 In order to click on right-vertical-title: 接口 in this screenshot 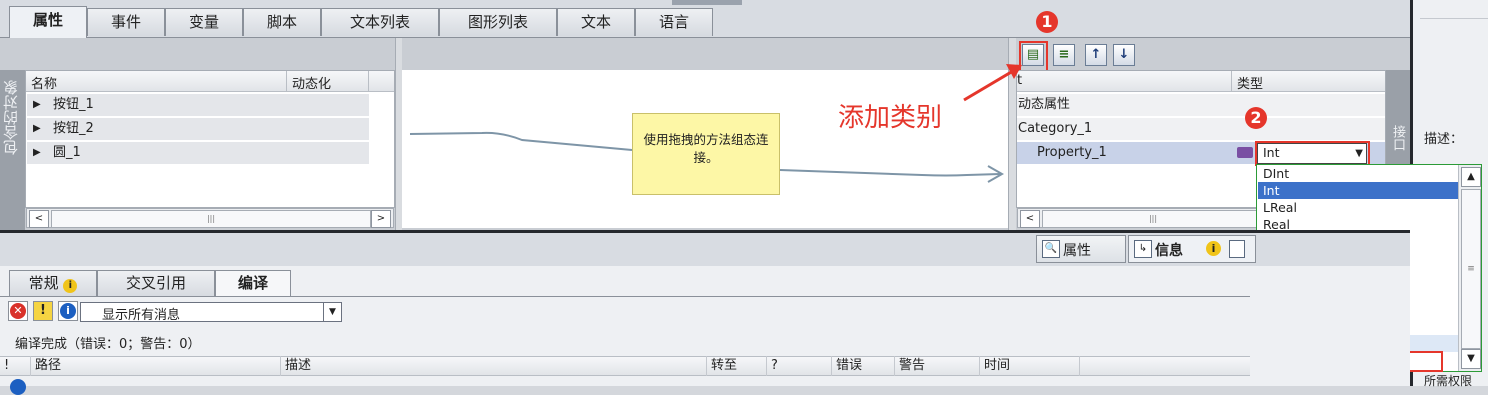, I will do `click(1397, 138)`.